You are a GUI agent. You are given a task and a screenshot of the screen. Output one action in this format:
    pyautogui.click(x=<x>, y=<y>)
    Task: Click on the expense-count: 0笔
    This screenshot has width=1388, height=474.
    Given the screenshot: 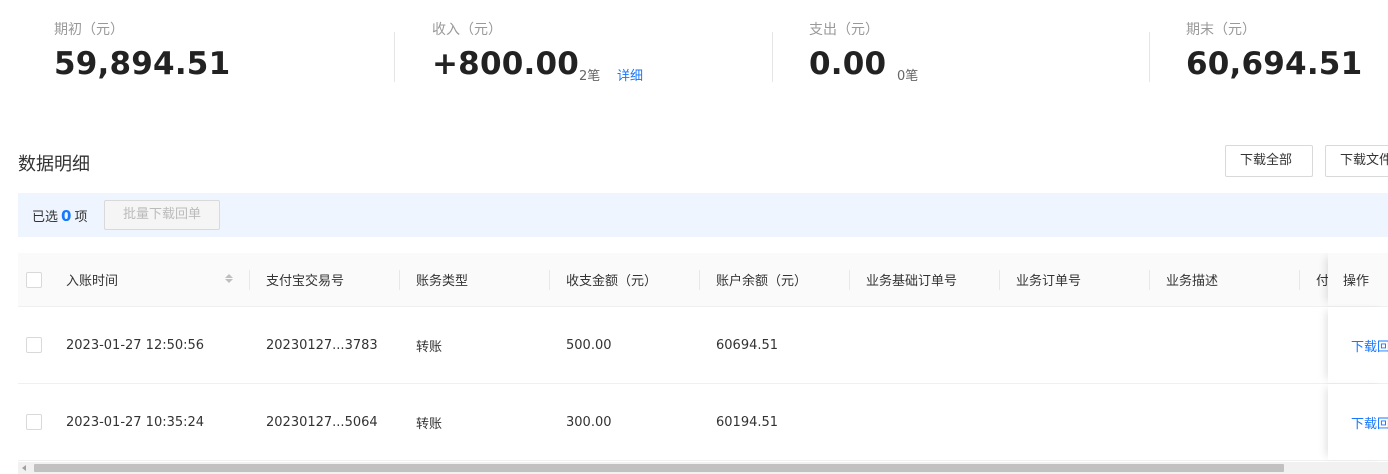 What is the action you would take?
    pyautogui.click(x=908, y=76)
    